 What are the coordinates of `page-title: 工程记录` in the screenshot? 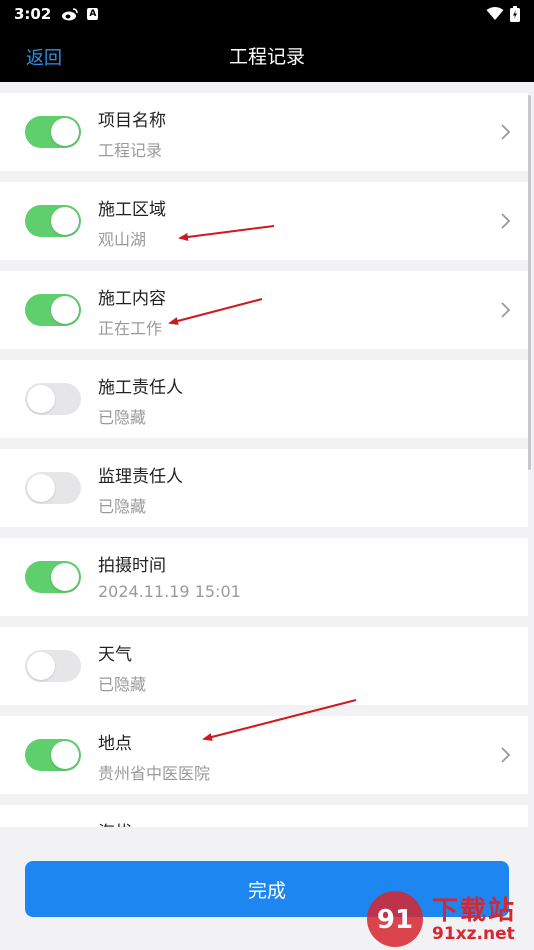 It's located at (266, 56).